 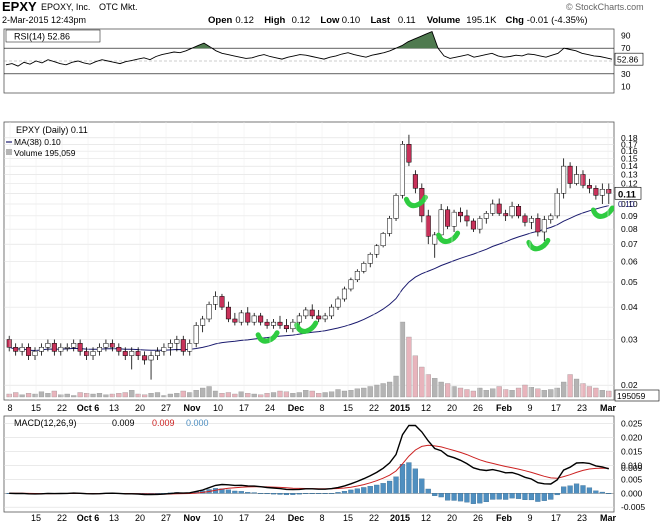 I want to click on macd-legend-macd: 0.009, so click(x=123, y=423).